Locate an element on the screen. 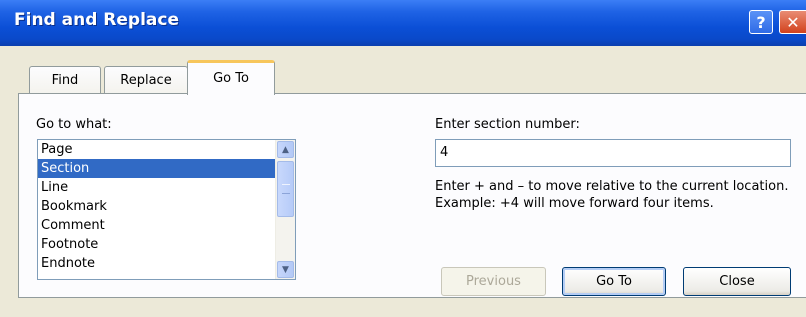  list-item: Bookmark is located at coordinates (157, 206).